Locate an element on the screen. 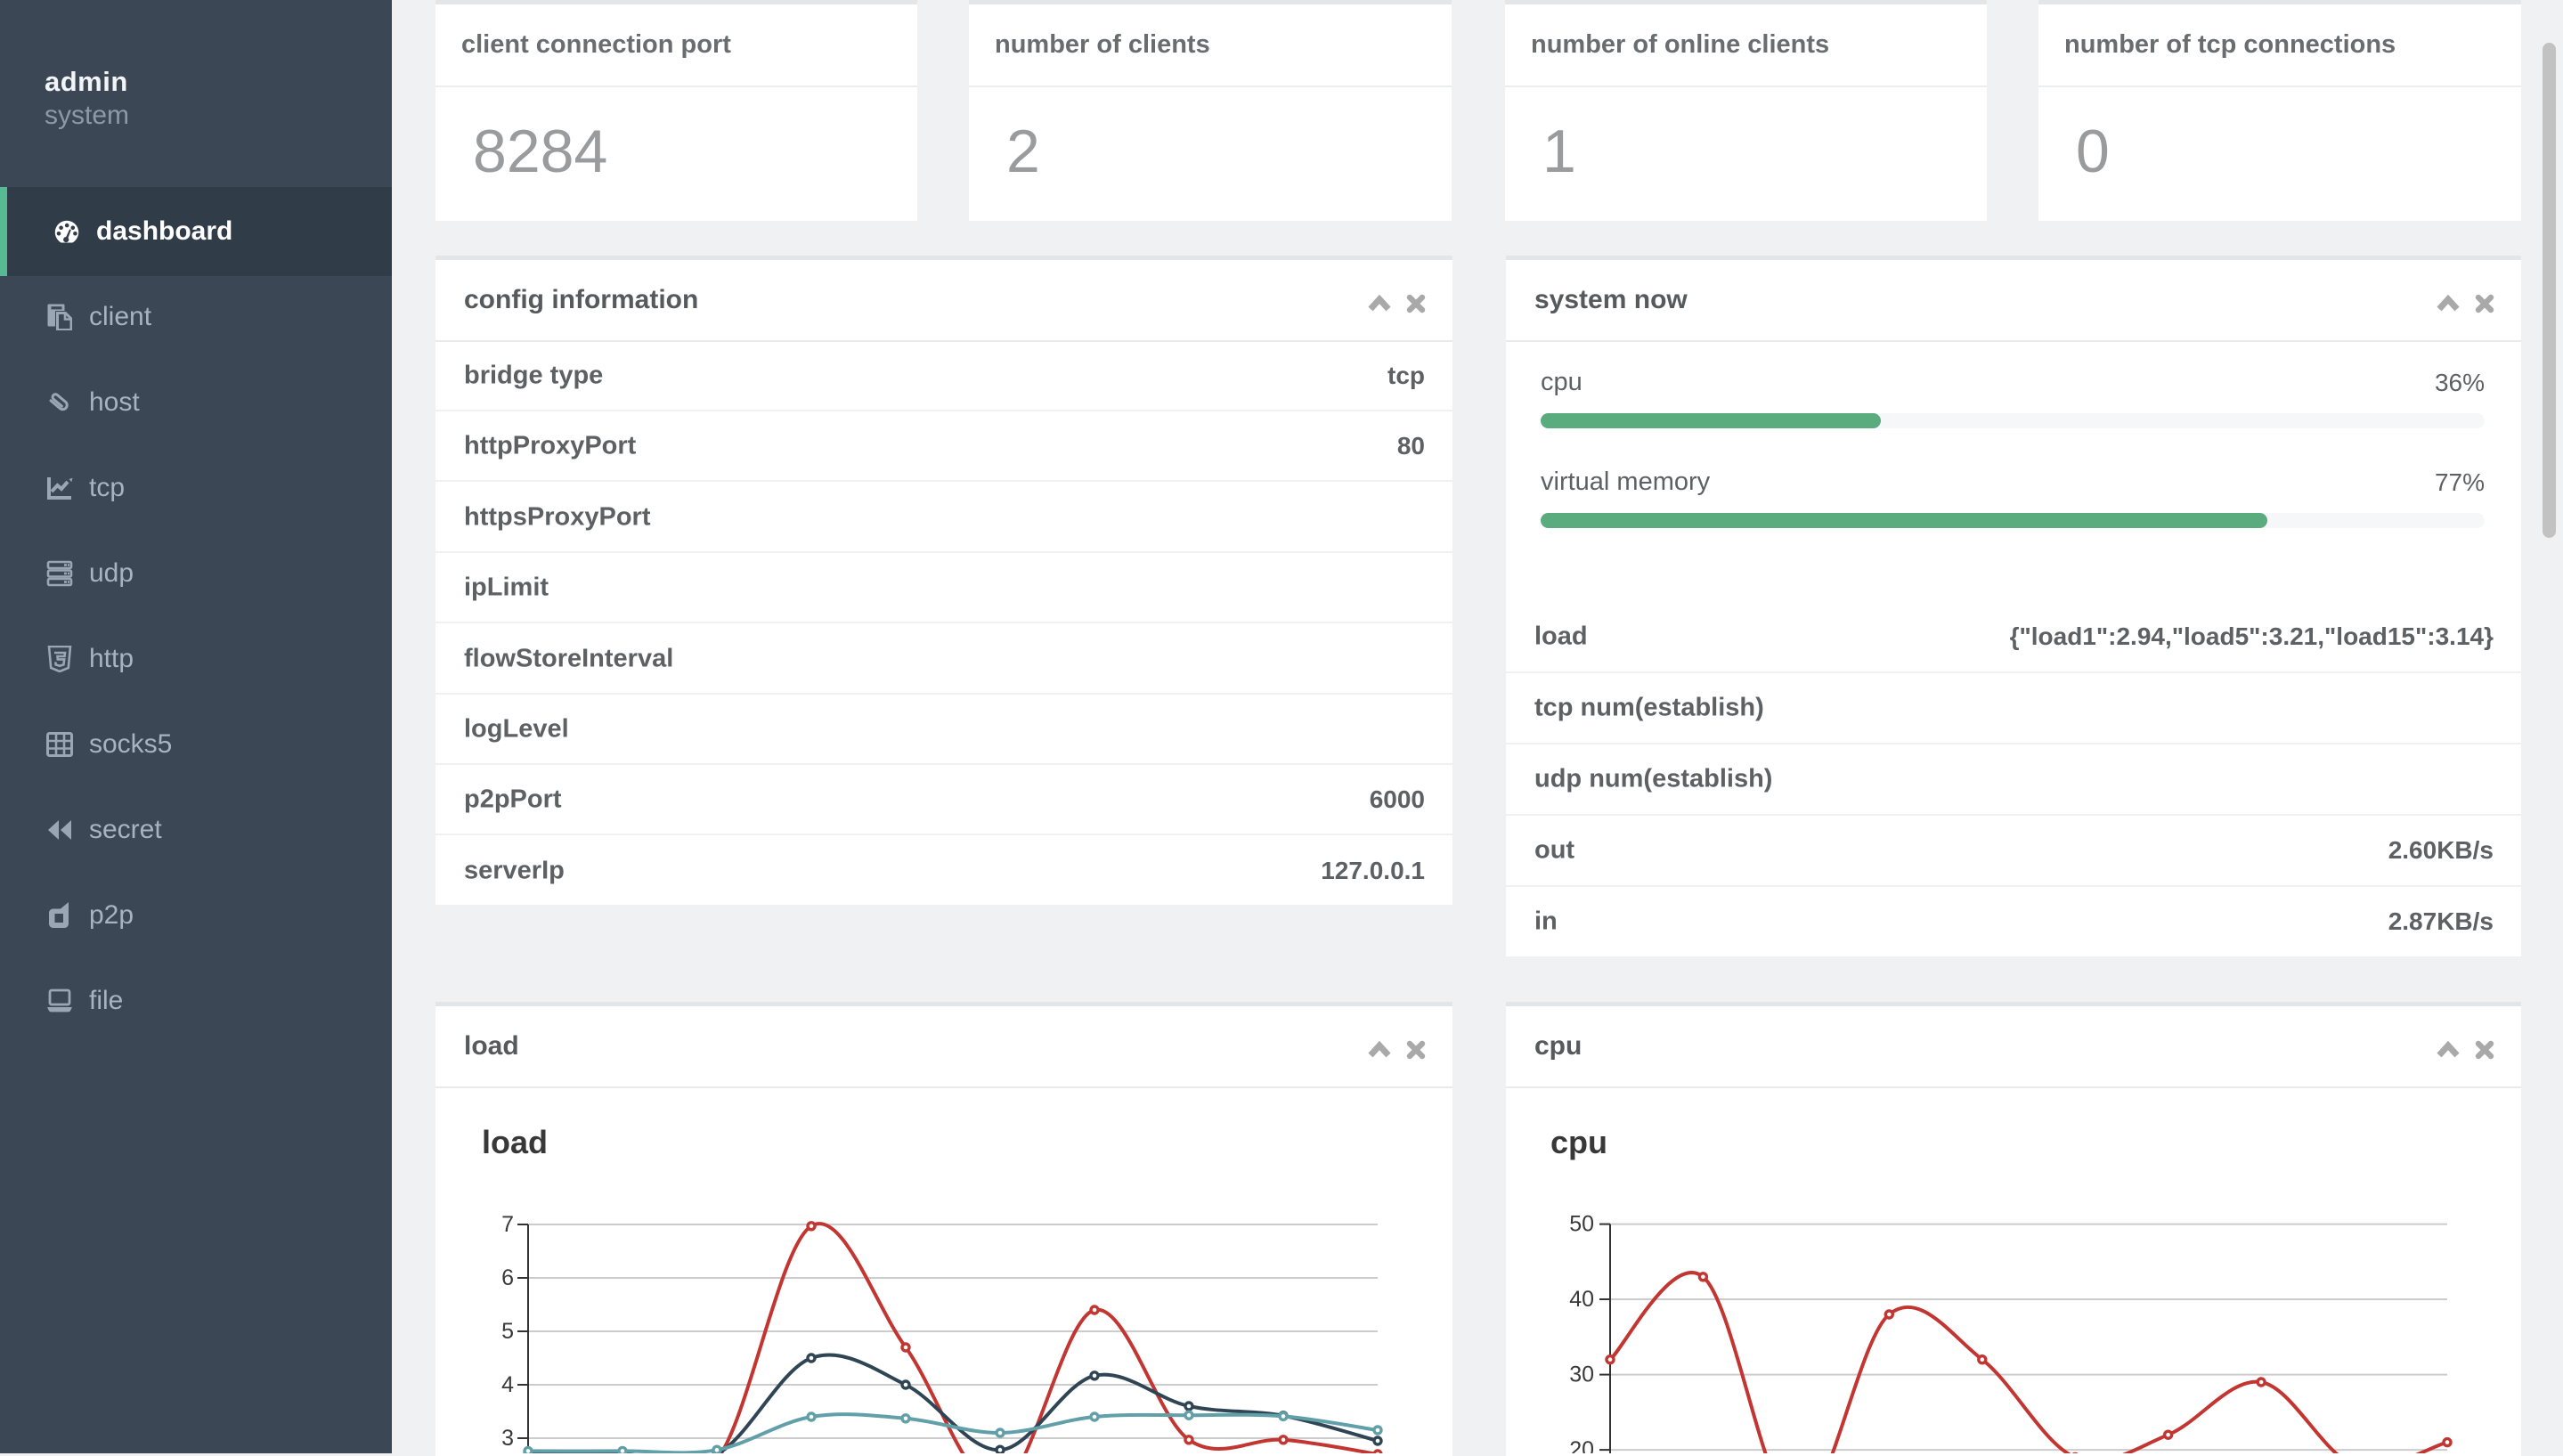  svg-text: 50 is located at coordinates (1582, 1224).